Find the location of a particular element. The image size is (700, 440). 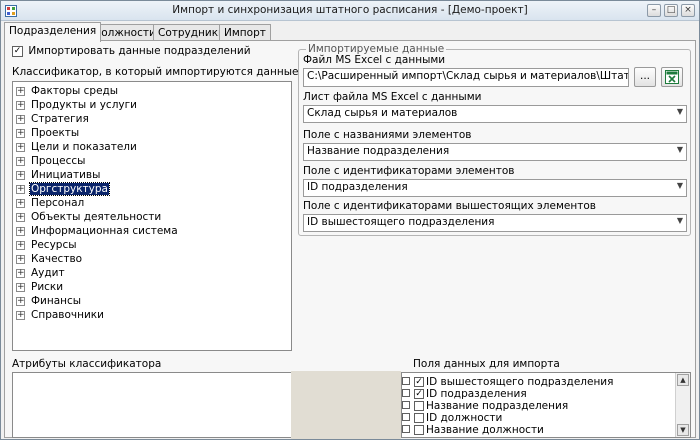

tree-item: + Цели и показатели is located at coordinates (77, 148).